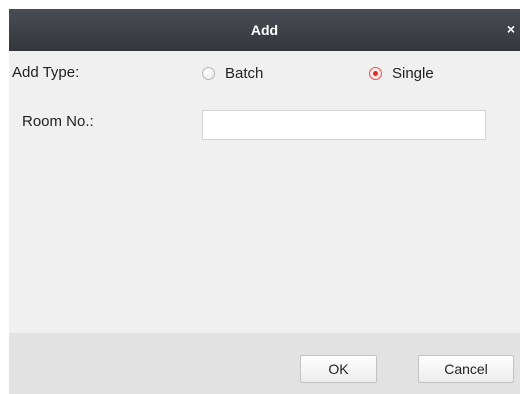  I want to click on radio-single-indicator, so click(375, 73).